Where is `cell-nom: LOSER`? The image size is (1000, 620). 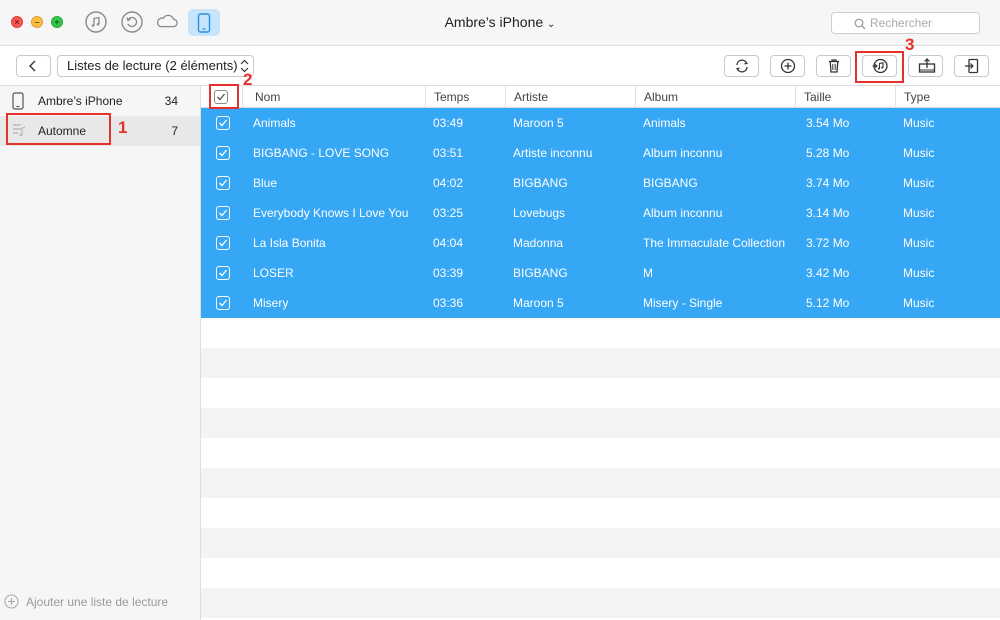 cell-nom: LOSER is located at coordinates (273, 273).